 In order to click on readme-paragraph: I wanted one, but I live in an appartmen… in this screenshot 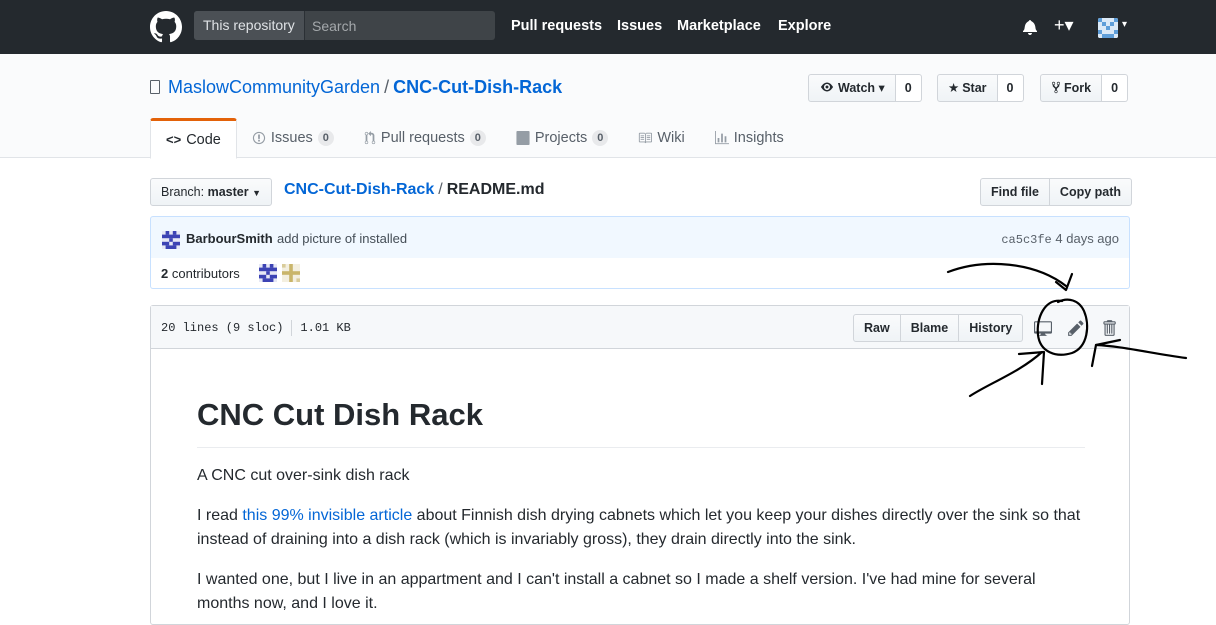, I will do `click(616, 591)`.